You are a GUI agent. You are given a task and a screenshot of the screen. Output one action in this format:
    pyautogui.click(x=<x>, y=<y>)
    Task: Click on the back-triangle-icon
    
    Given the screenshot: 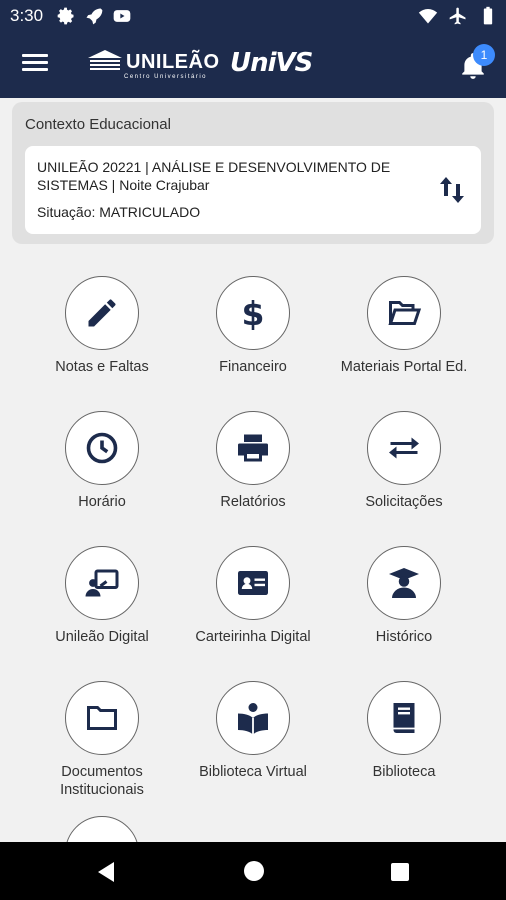 What is the action you would take?
    pyautogui.click(x=106, y=872)
    